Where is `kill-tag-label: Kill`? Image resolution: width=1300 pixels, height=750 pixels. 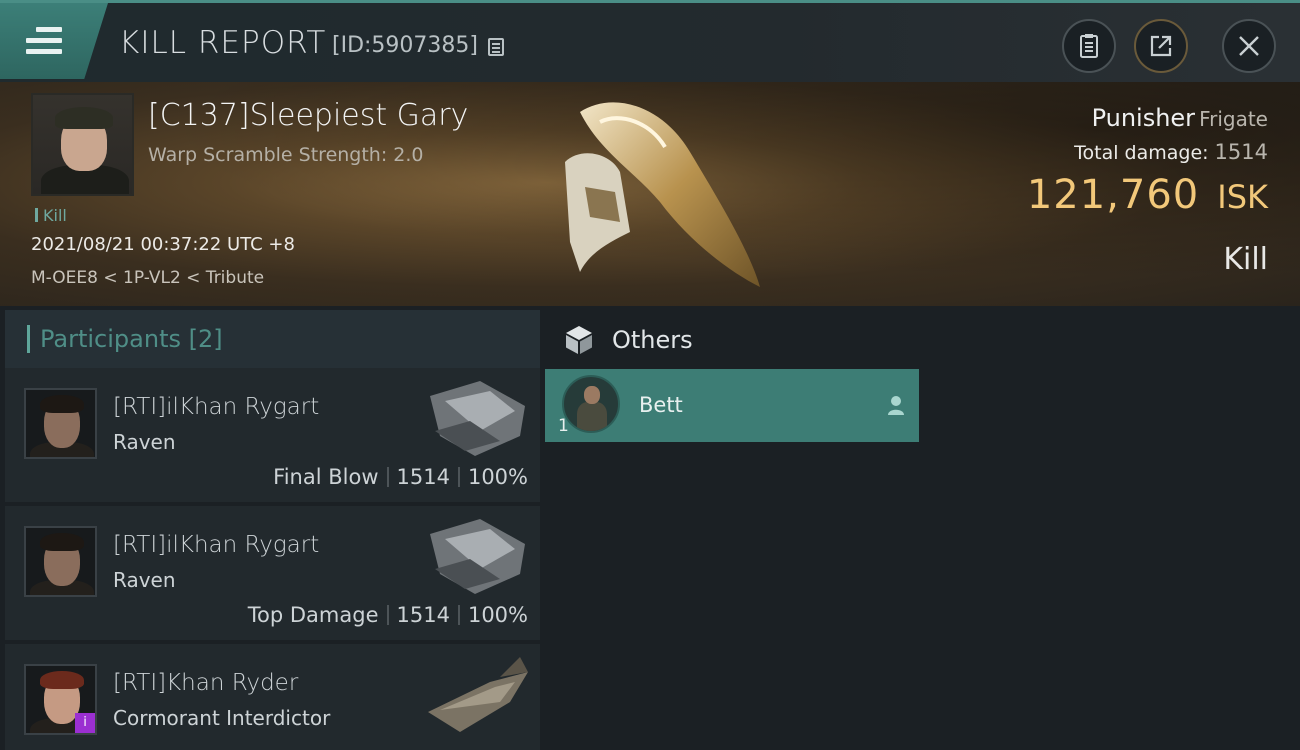
kill-tag-label: Kill is located at coordinates (55, 215).